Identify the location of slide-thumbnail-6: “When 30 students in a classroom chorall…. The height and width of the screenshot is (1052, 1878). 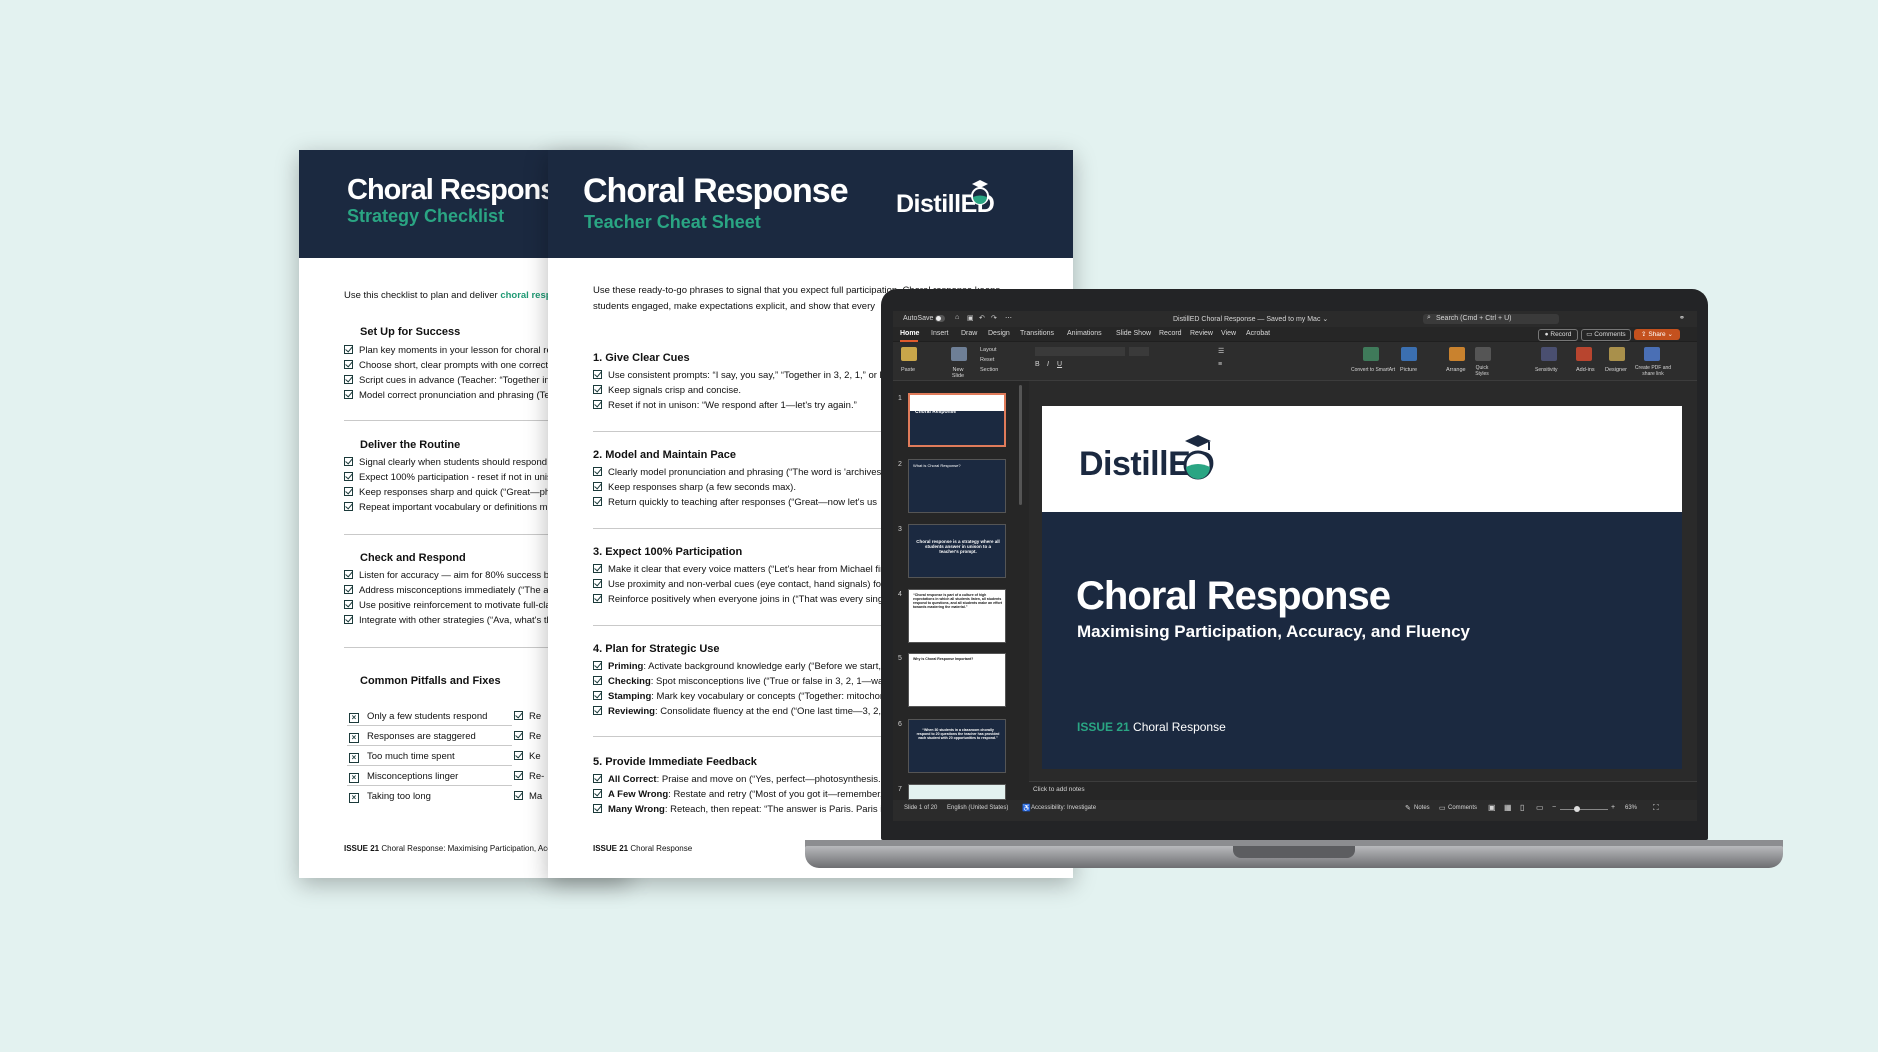
(957, 746).